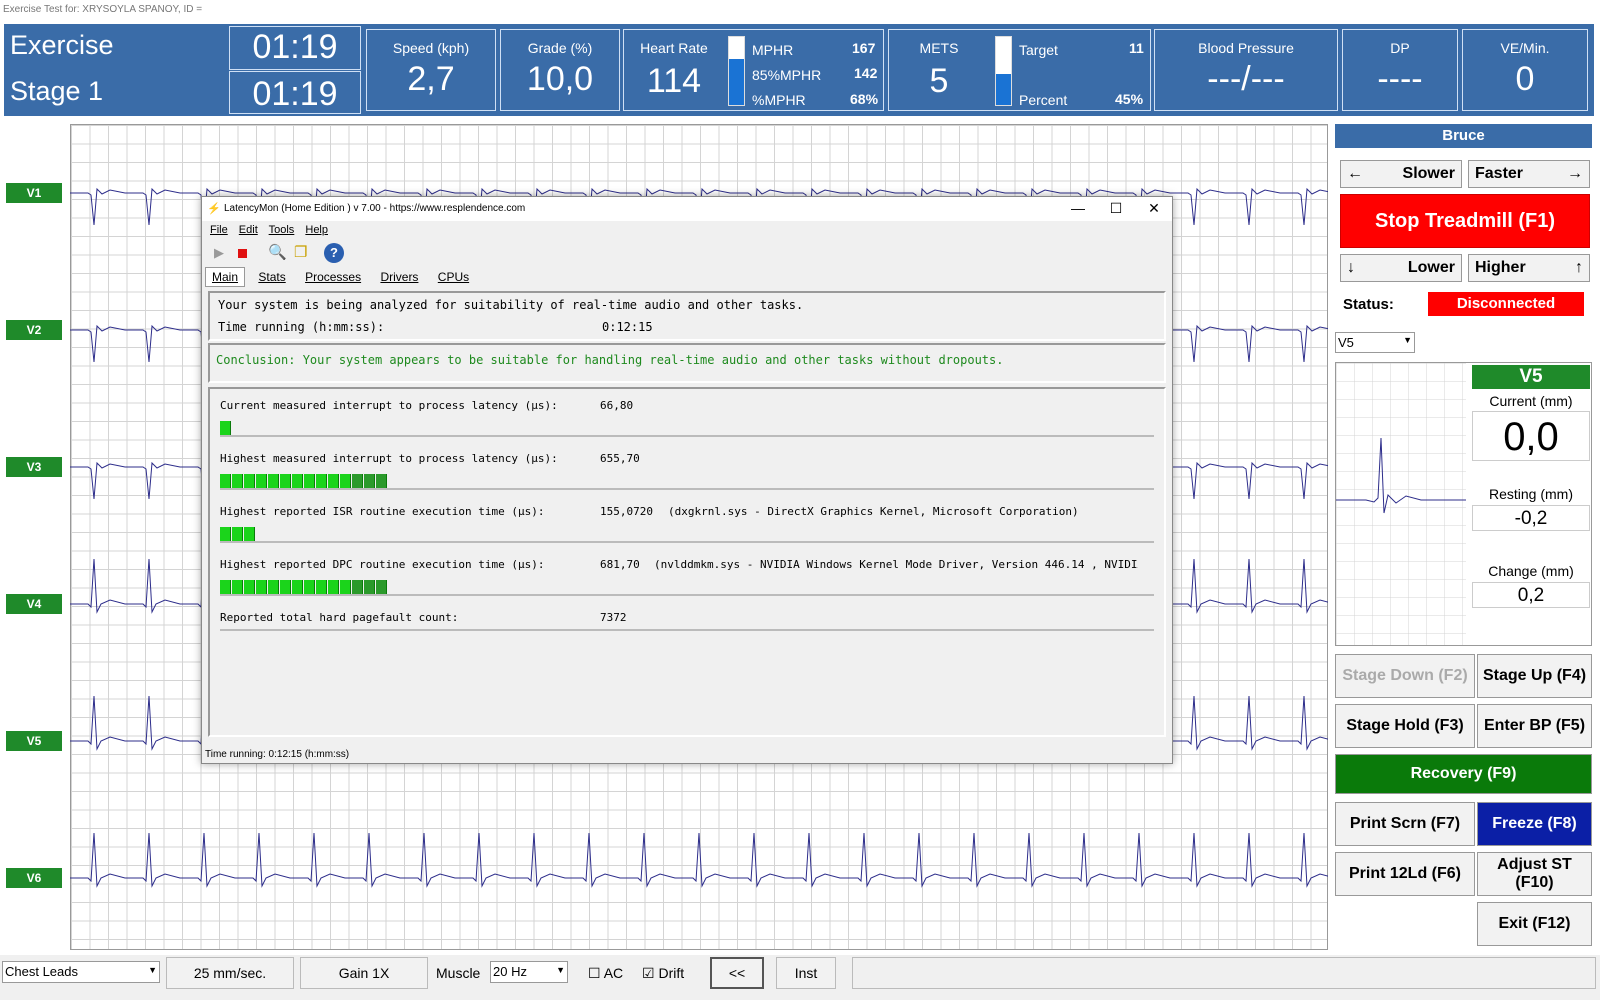 Image resolution: width=1600 pixels, height=1000 pixels. What do you see at coordinates (1019, 70) in the screenshot?
I see `mets-box: METS 5 Target 11 Percent 45%` at bounding box center [1019, 70].